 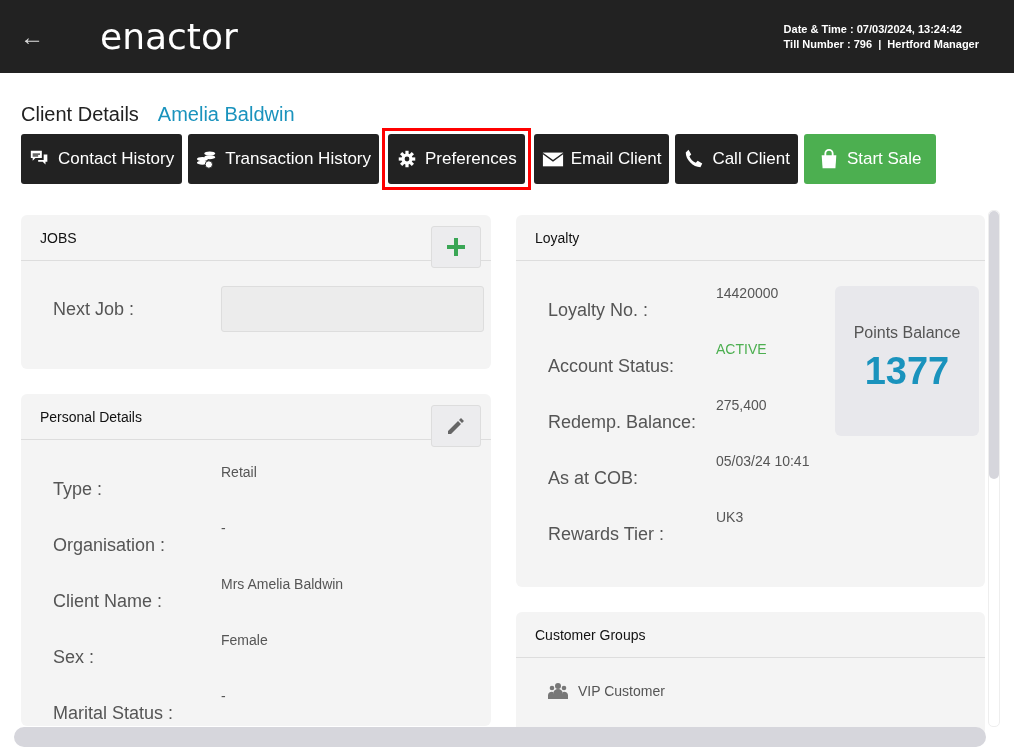 What do you see at coordinates (74, 657) in the screenshot?
I see `field-label: Sex :` at bounding box center [74, 657].